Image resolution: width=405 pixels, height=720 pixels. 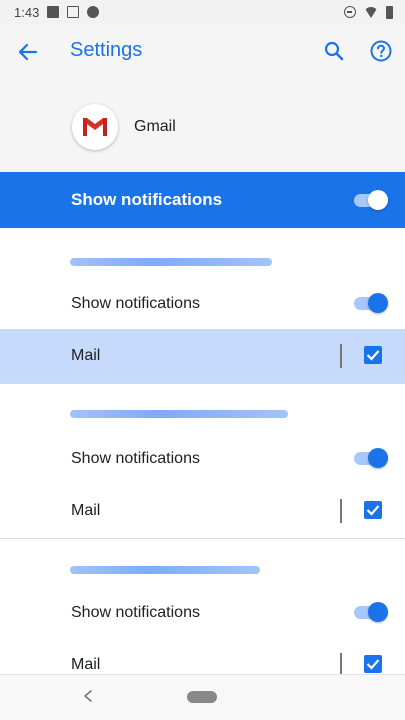 I want to click on navigation-bar, so click(x=202, y=697).